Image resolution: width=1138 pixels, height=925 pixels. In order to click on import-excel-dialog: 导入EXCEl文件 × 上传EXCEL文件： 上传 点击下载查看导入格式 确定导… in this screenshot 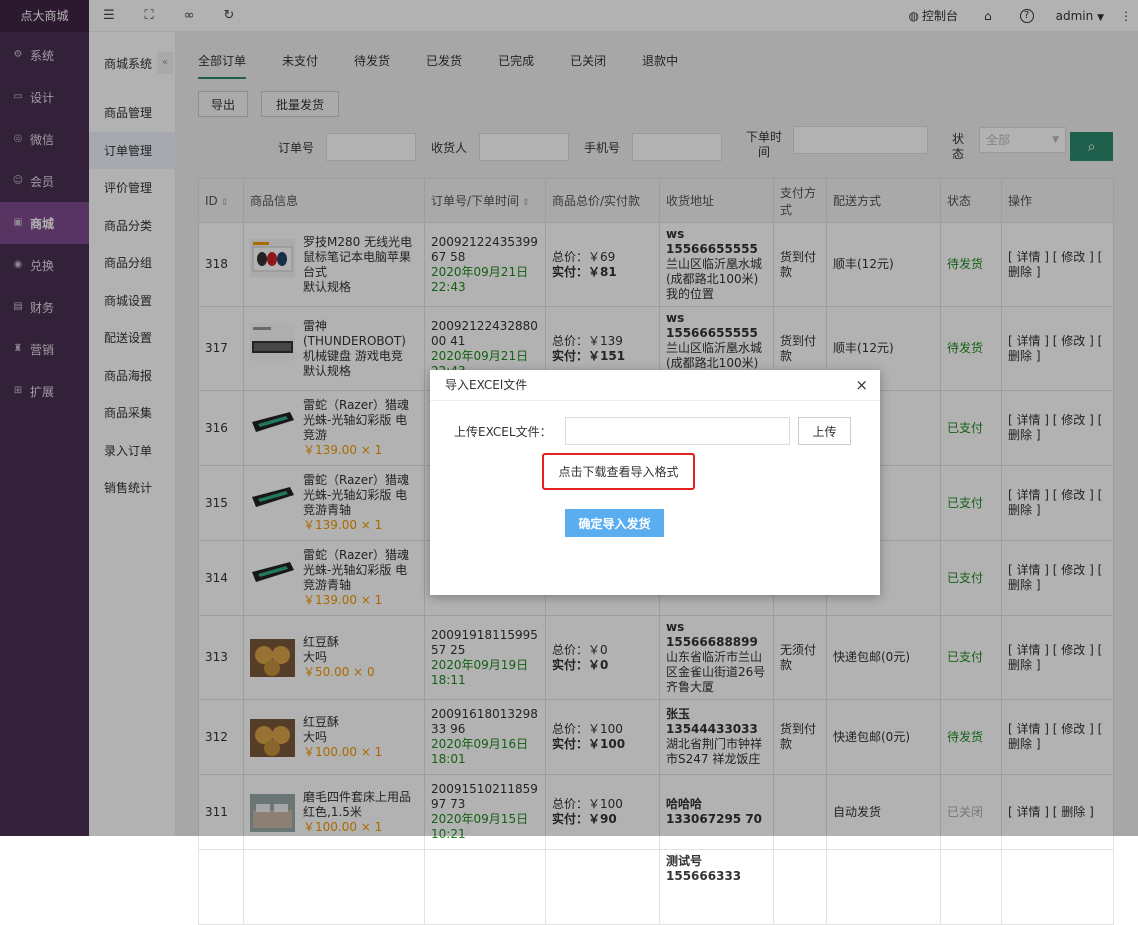, I will do `click(655, 482)`.